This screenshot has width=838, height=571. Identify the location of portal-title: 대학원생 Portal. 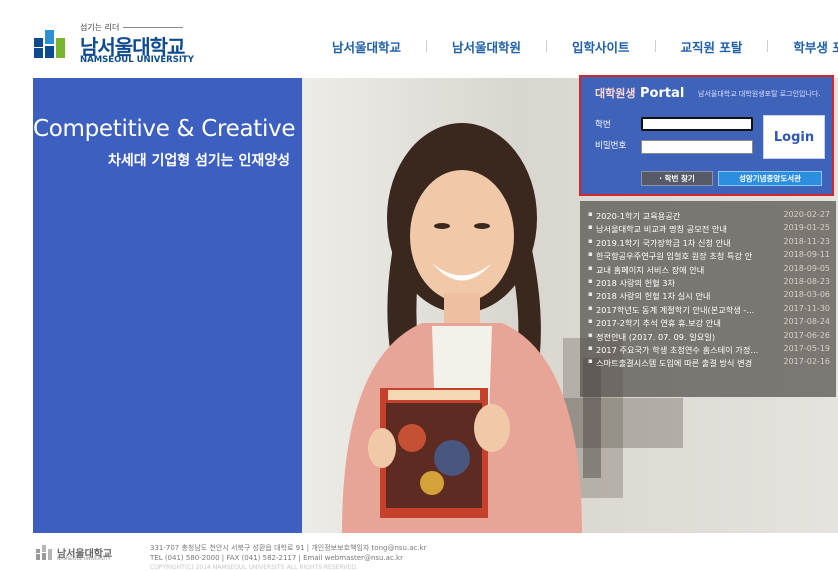
(639, 93).